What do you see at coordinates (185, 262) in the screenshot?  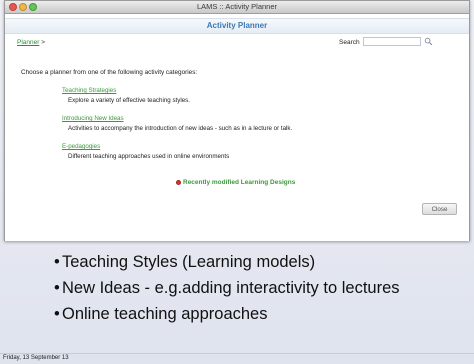 I see `slide-bullet: • Teaching Styles (Learning models)` at bounding box center [185, 262].